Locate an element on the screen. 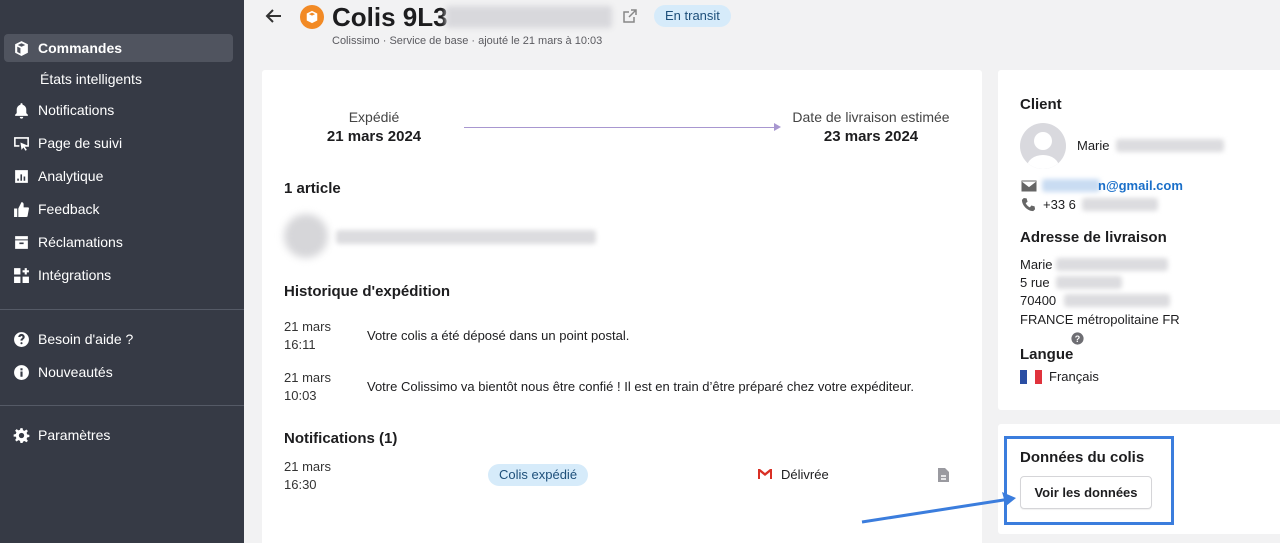 This screenshot has height=543, width=1280. sidebar-item-notifications: Notifications is located at coordinates (118, 110).